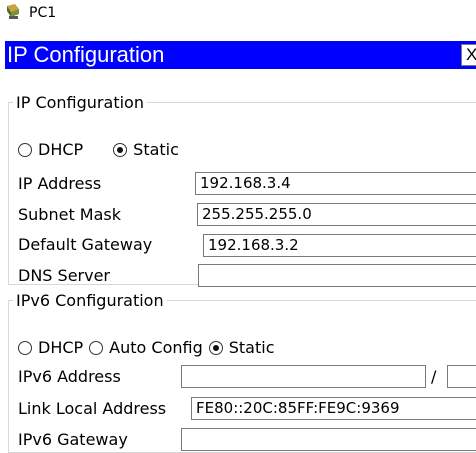 The height and width of the screenshot is (453, 476). What do you see at coordinates (70, 214) in the screenshot?
I see `subnet-mask-label: Subnet Mask` at bounding box center [70, 214].